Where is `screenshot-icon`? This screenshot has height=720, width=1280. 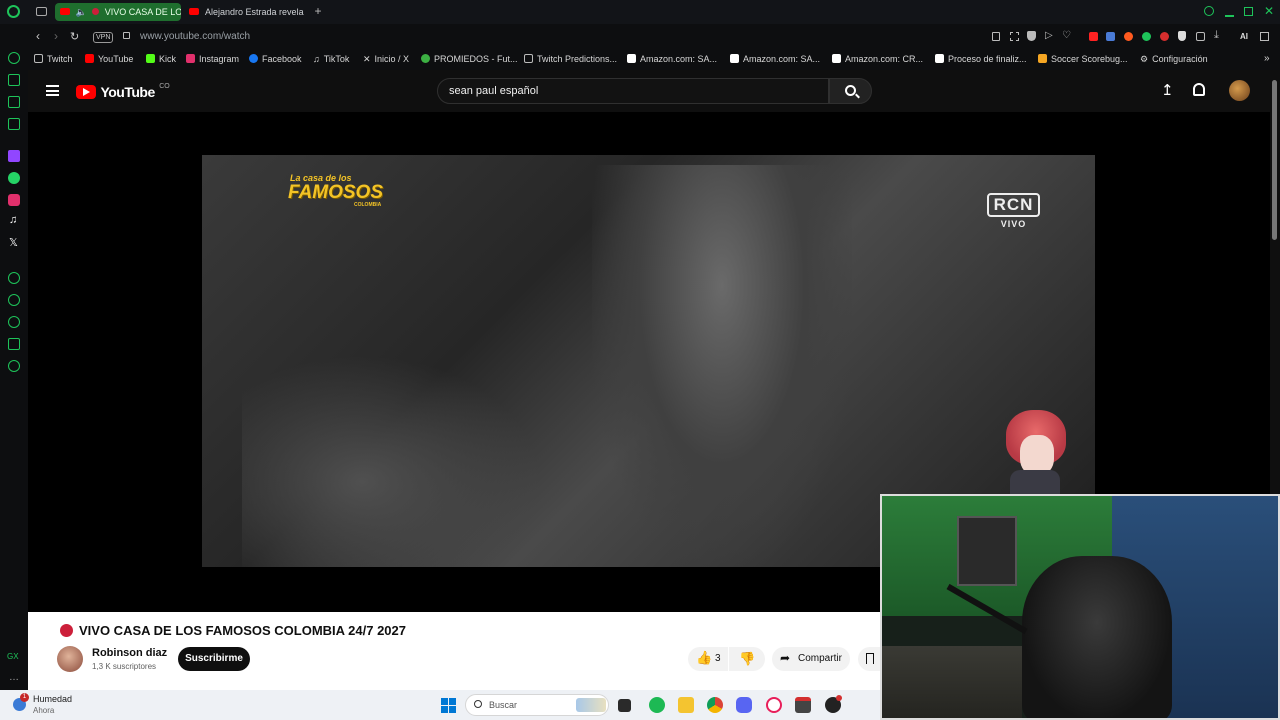 screenshot-icon is located at coordinates (1014, 36).